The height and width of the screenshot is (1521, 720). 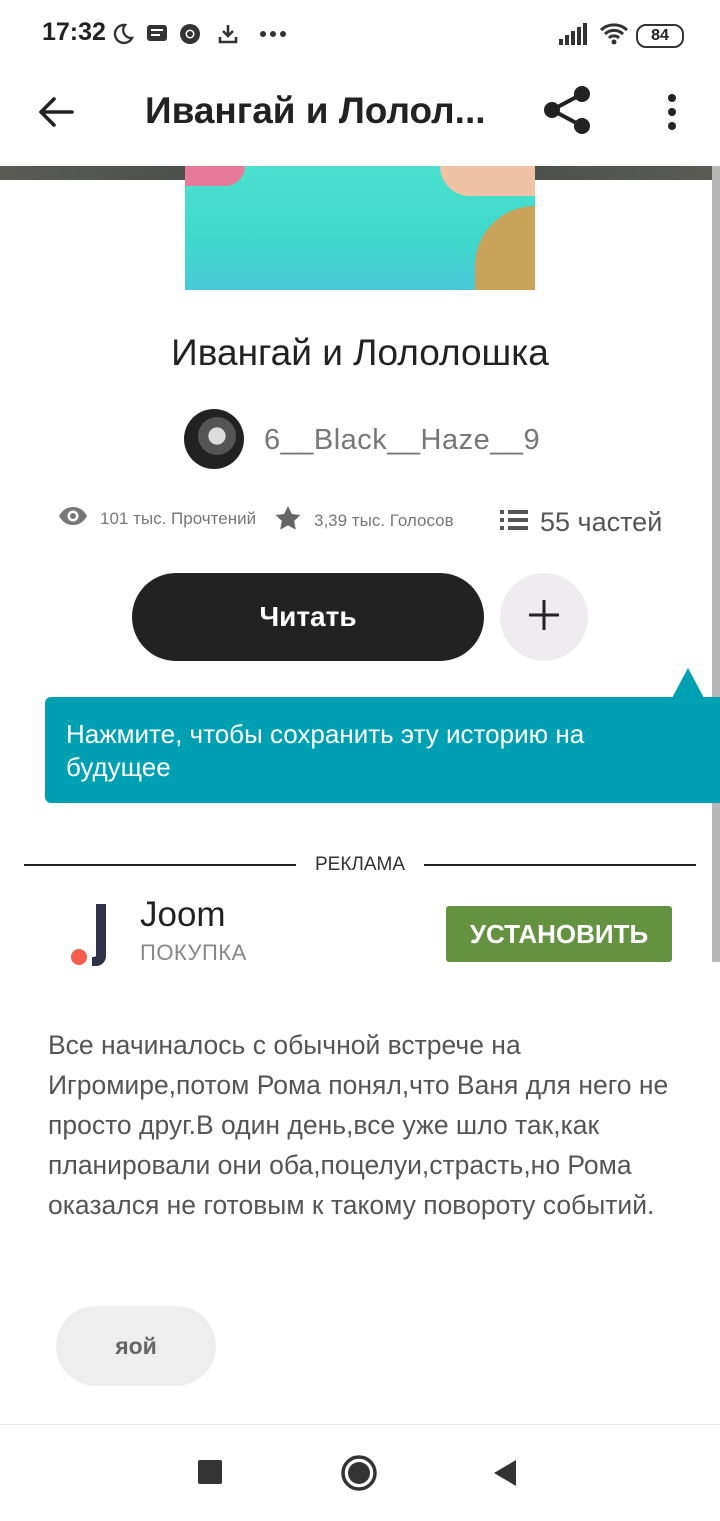 What do you see at coordinates (178, 518) in the screenshot?
I see `reads-count: 101 тыс. Прочтений` at bounding box center [178, 518].